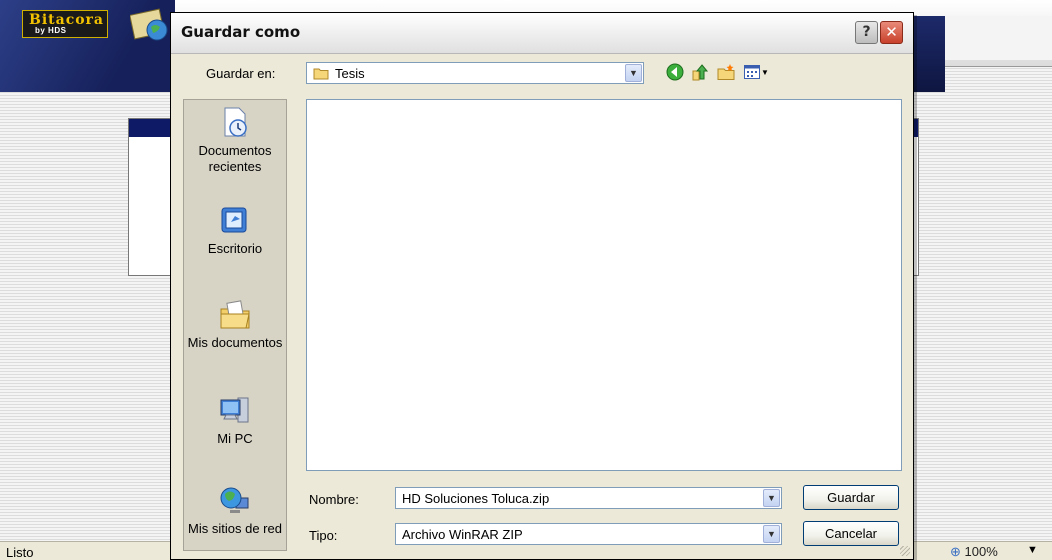 The image size is (1052, 560). Describe the element at coordinates (323, 535) in the screenshot. I see `file-type-label: Tipo:` at that location.